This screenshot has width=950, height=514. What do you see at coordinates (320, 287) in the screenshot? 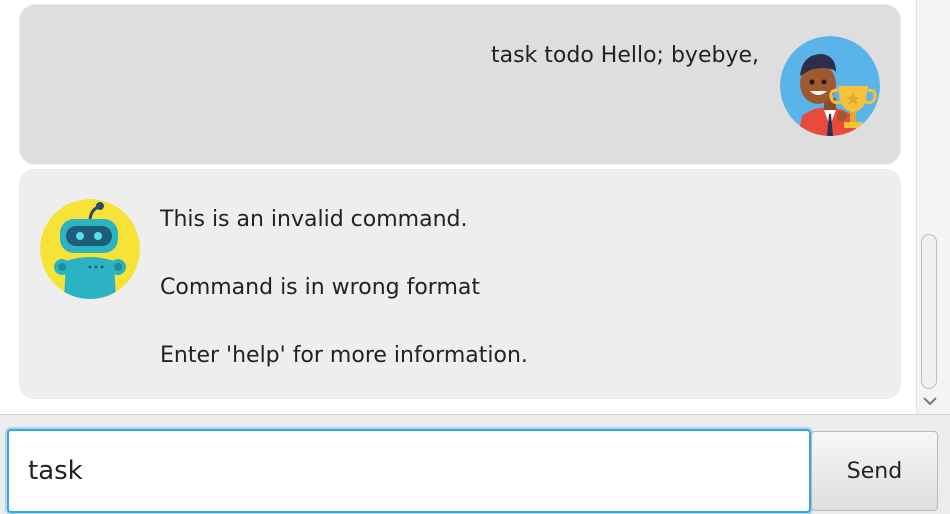
I see `bot-message-line: Command is in wrong format` at bounding box center [320, 287].